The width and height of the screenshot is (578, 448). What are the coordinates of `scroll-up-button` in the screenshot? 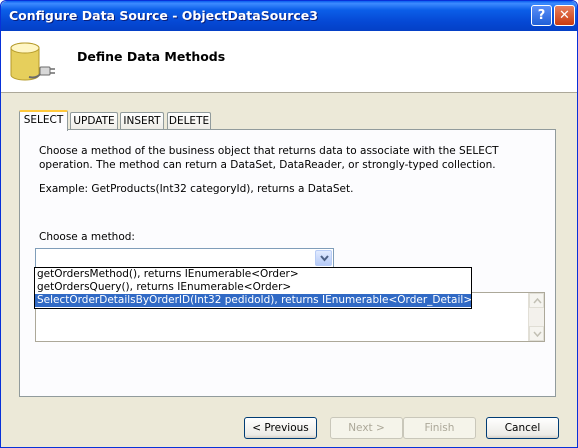 It's located at (536, 300).